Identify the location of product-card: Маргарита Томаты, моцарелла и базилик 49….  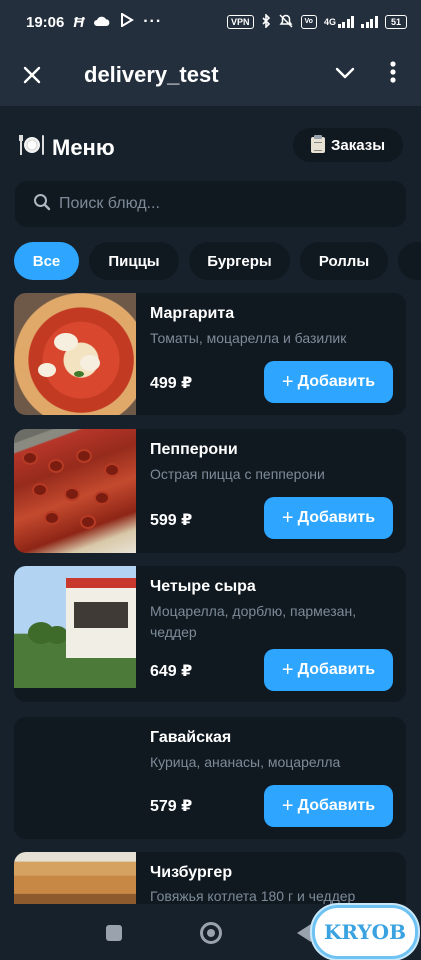
(210, 354).